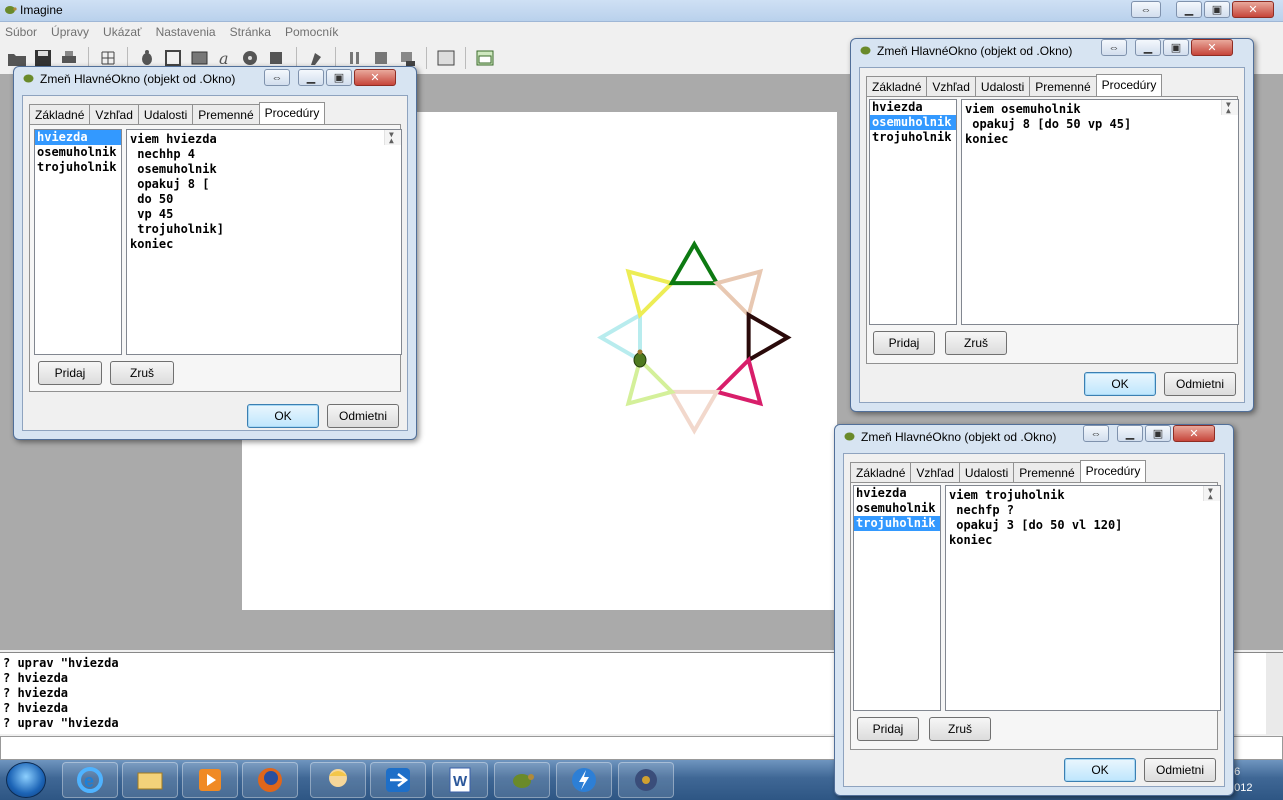 The width and height of the screenshot is (1283, 800). I want to click on code-line: opakuj 8 [, so click(170, 184).